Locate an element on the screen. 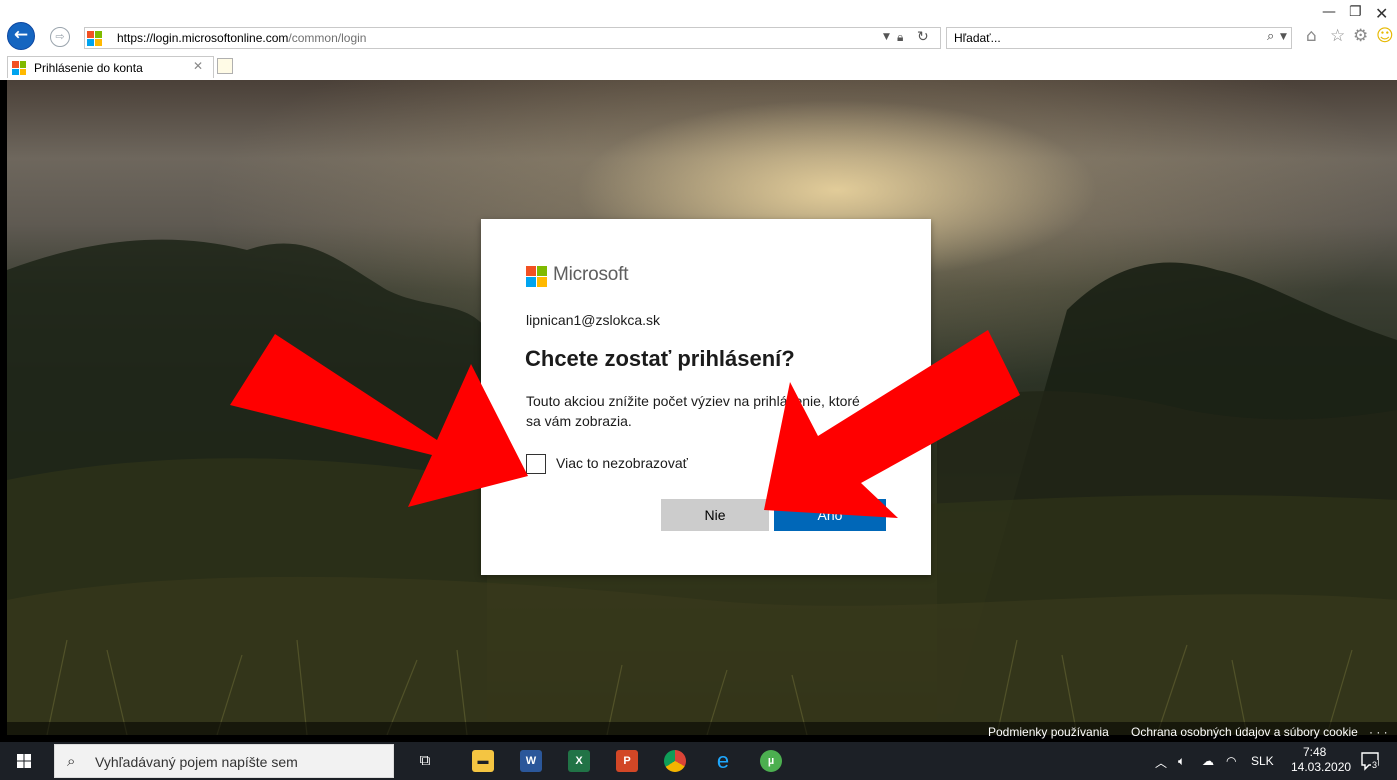  address-dropdown-icon: ▼ is located at coordinates (886, 37).